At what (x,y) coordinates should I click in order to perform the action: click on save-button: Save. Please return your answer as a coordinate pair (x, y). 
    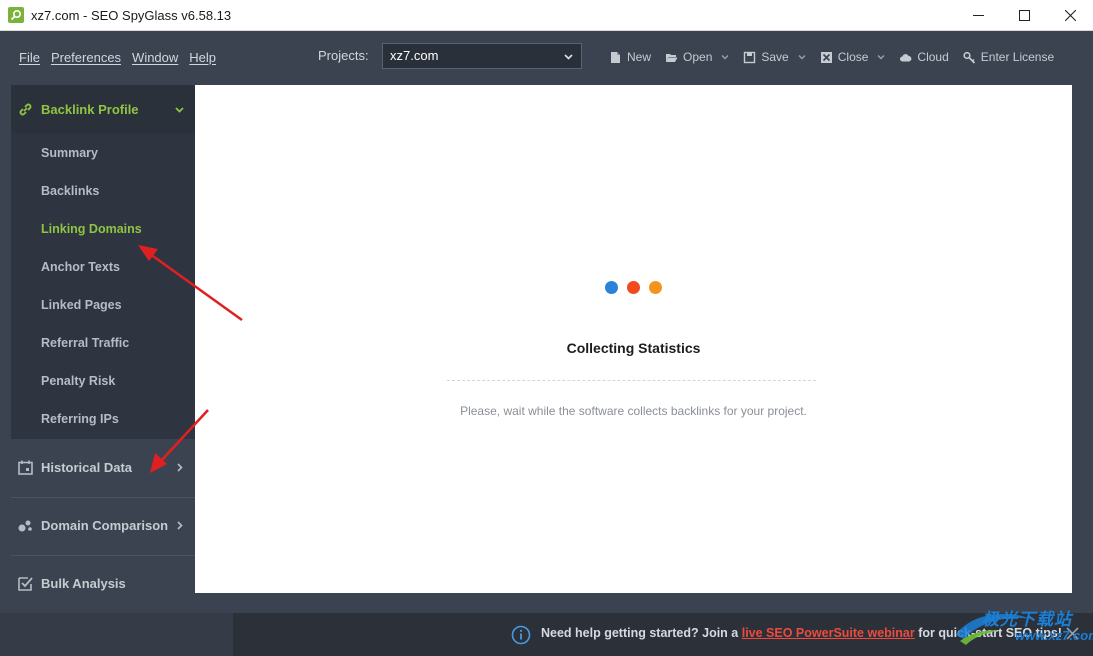
    Looking at the image, I should click on (774, 57).